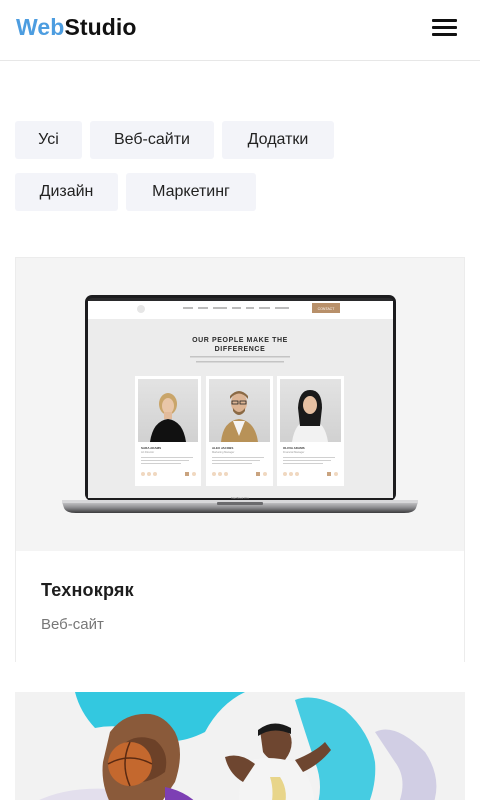 This screenshot has width=480, height=800. Describe the element at coordinates (240, 340) in the screenshot. I see `mockup-heading-line1: OUR PEOPLE MAKE THE` at that location.